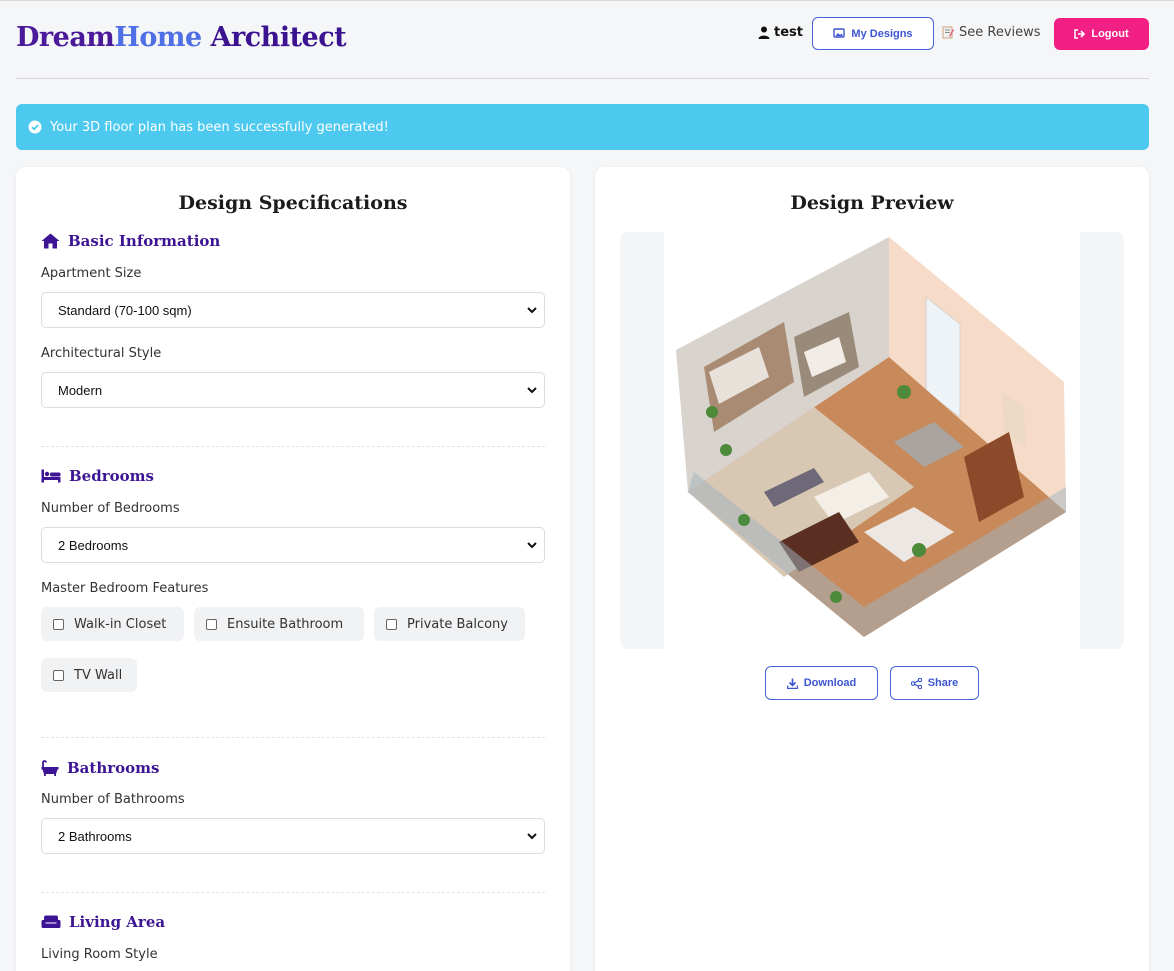  Describe the element at coordinates (871, 437) in the screenshot. I see `floor-plan-illustration` at that location.